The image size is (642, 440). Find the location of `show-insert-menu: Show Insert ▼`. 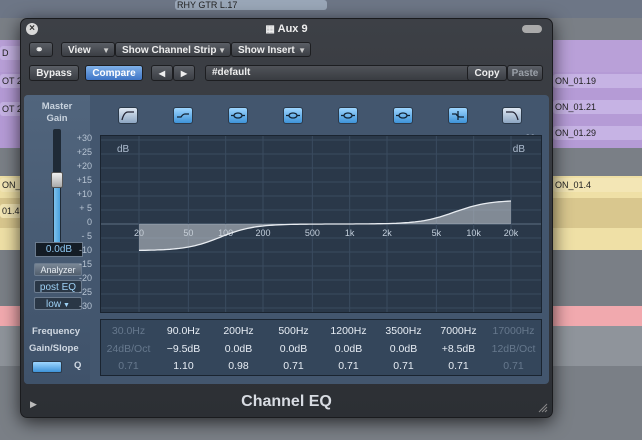

show-insert-menu: Show Insert ▼ is located at coordinates (271, 49).